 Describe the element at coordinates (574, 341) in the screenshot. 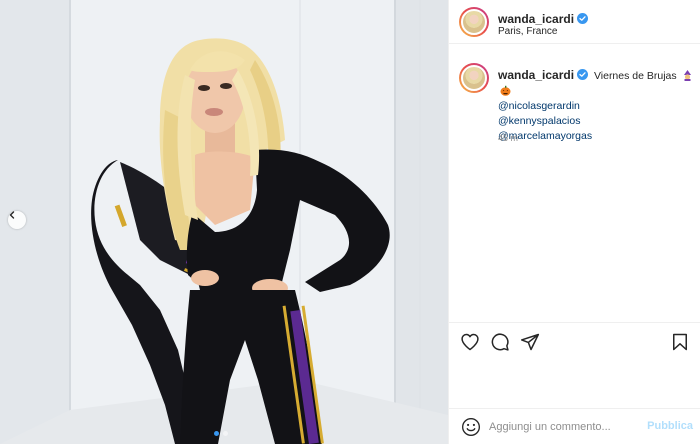

I see `post-actions` at that location.